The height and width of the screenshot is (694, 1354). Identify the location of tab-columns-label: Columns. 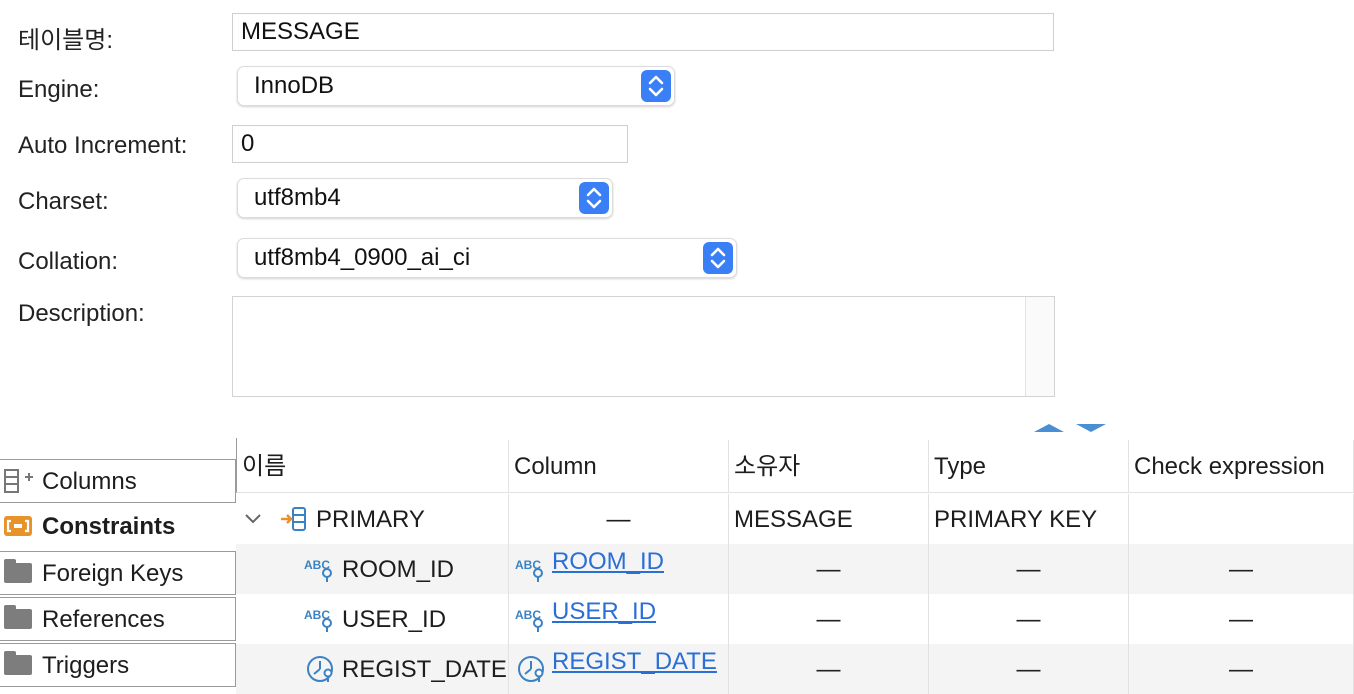
(89, 481).